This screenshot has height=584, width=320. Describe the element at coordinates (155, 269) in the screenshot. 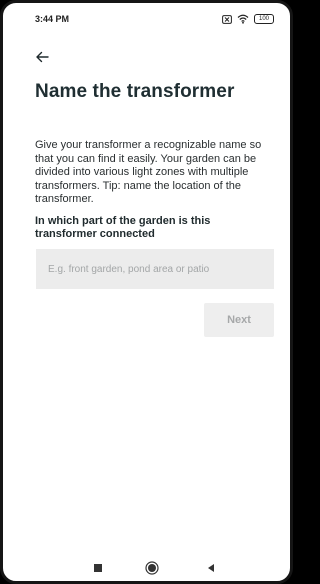

I see `transformer-name-input` at that location.